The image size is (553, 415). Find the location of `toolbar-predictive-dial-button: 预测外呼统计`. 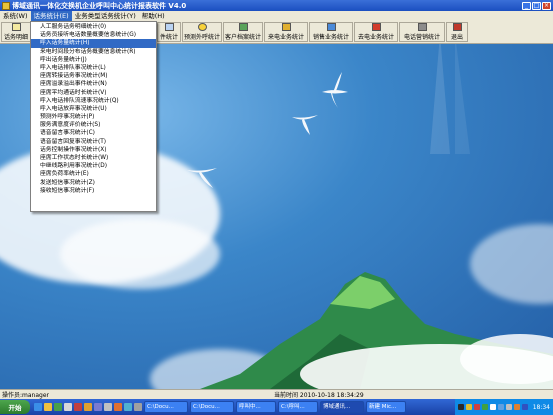

toolbar-predictive-dial-button: 预测外呼统计 is located at coordinates (202, 32).